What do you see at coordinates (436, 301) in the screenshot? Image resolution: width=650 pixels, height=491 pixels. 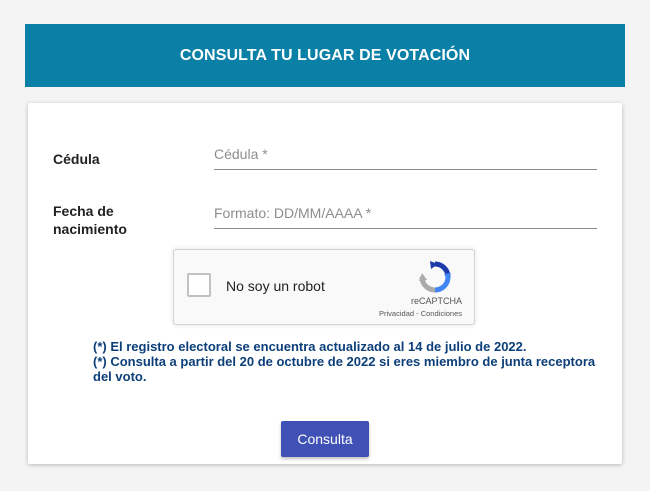 I see `recaptcha-brand: reCAPTCHA` at bounding box center [436, 301].